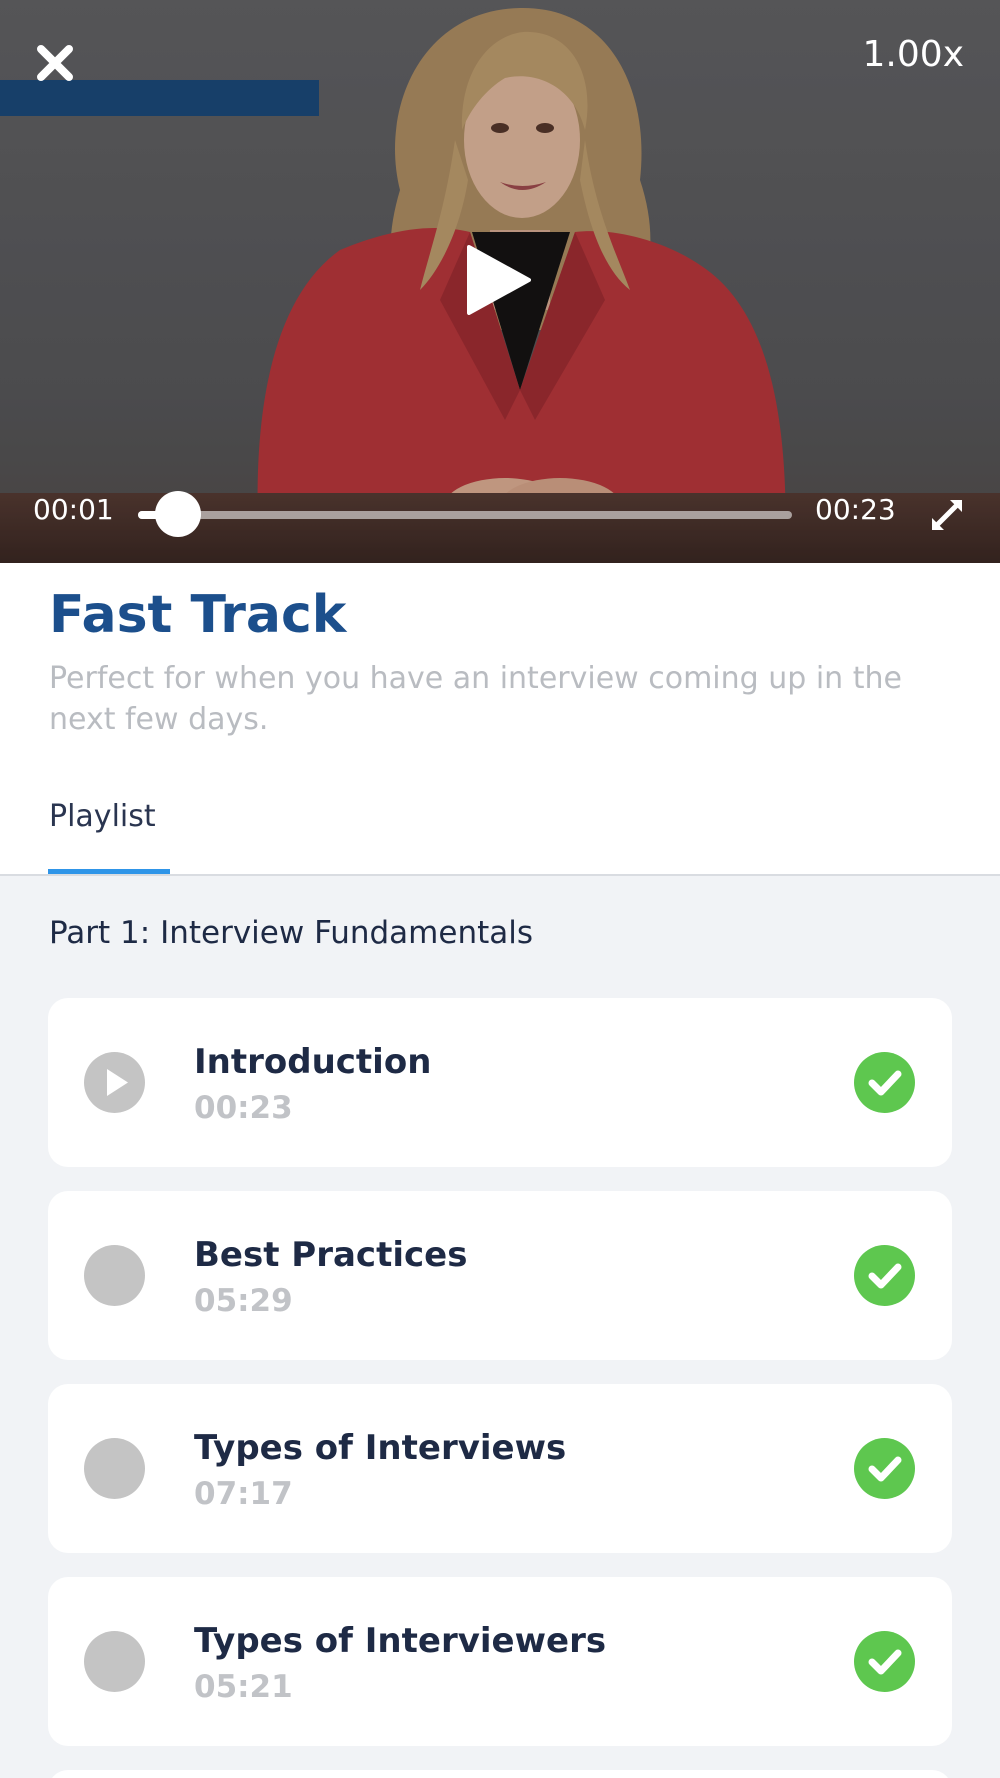 This screenshot has height=1778, width=1000. I want to click on playlist-item-title: Best Practices, so click(331, 1255).